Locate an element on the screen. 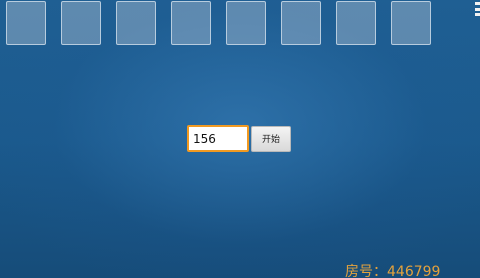 This screenshot has width=480, height=278. start-controls: 开始 is located at coordinates (239, 138).